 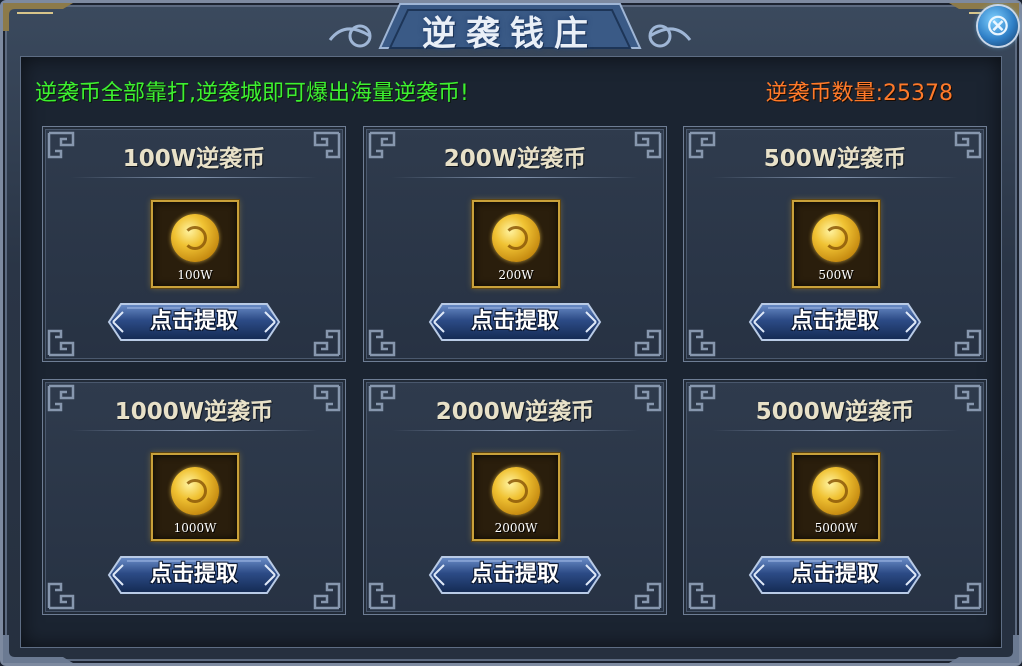 I want to click on coin-item-slot: 1000W, so click(x=195, y=497).